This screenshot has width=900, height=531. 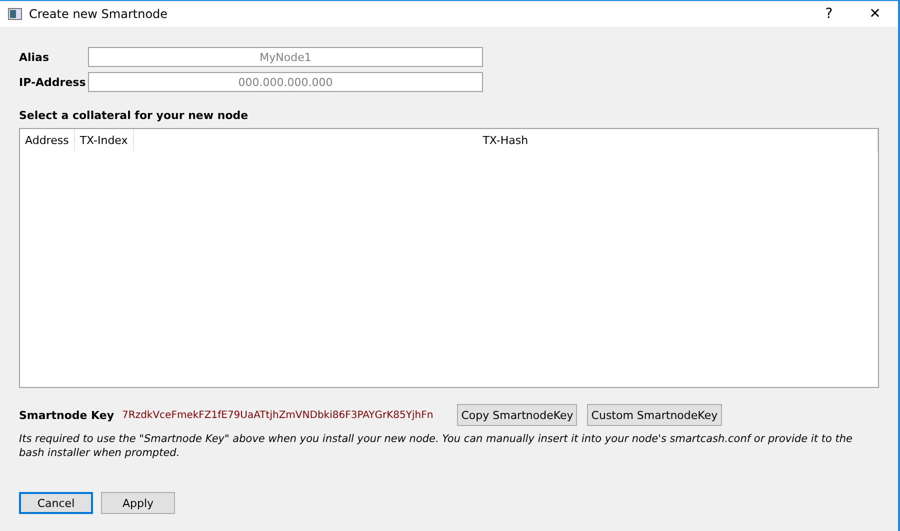 I want to click on window-title: Create new Smartnode, so click(x=99, y=14).